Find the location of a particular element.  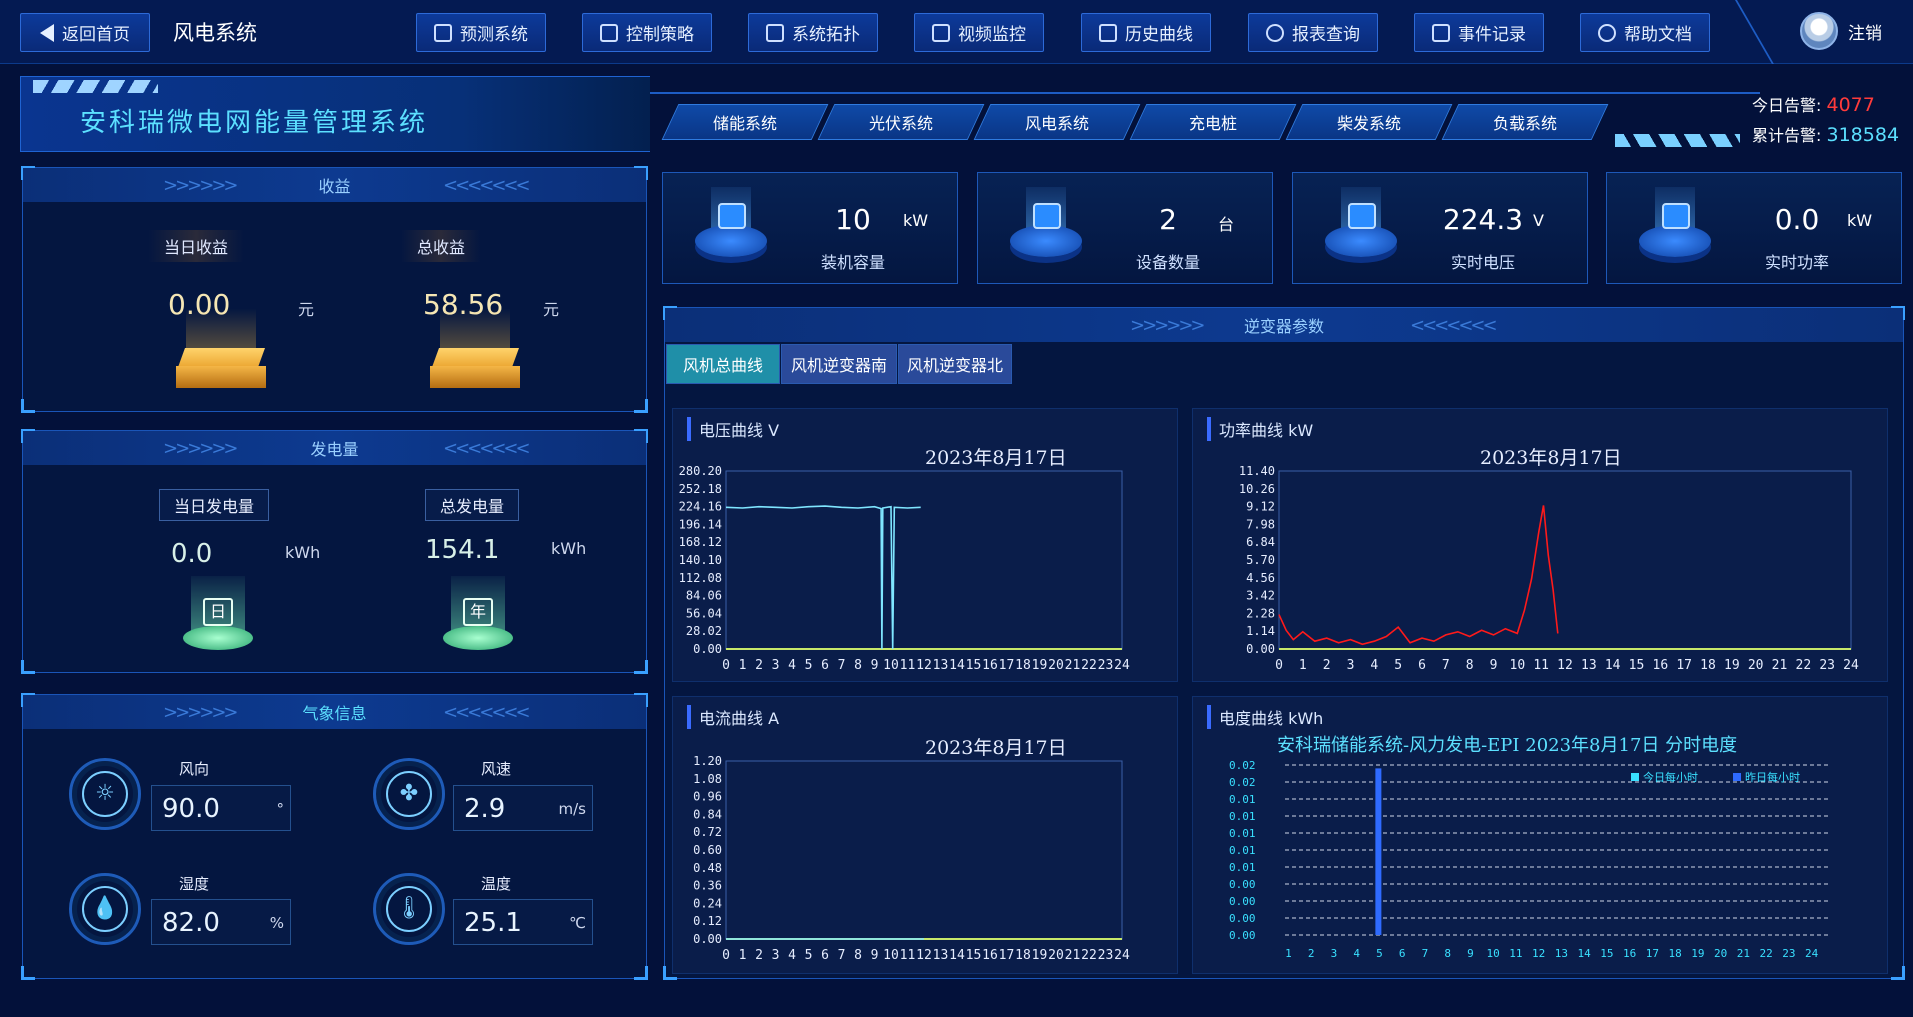

legend-label: 昨日每小时 is located at coordinates (1772, 777).